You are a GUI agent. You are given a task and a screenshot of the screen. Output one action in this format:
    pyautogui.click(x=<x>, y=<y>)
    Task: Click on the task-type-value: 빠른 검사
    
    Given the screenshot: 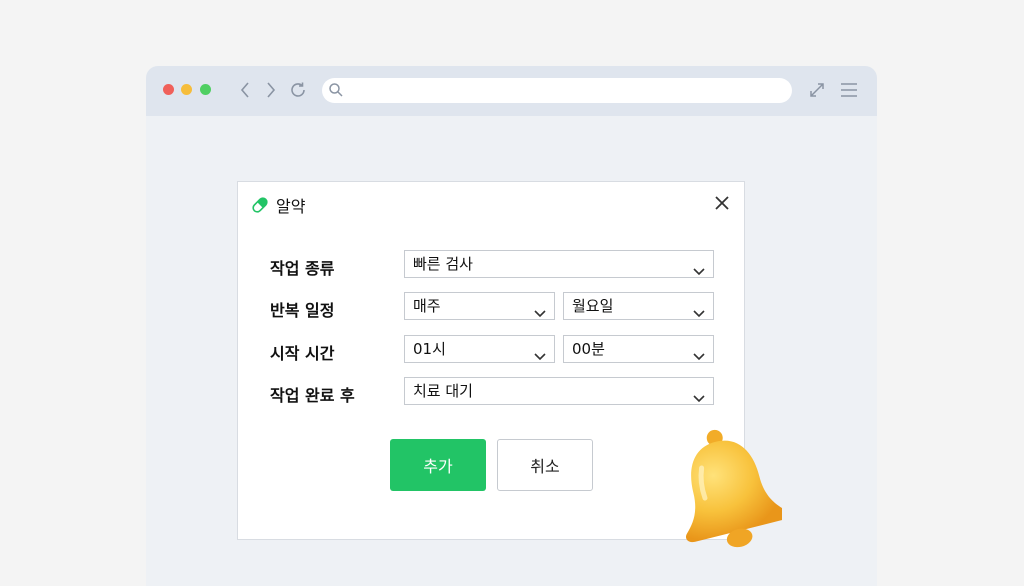 What is the action you would take?
    pyautogui.click(x=443, y=264)
    